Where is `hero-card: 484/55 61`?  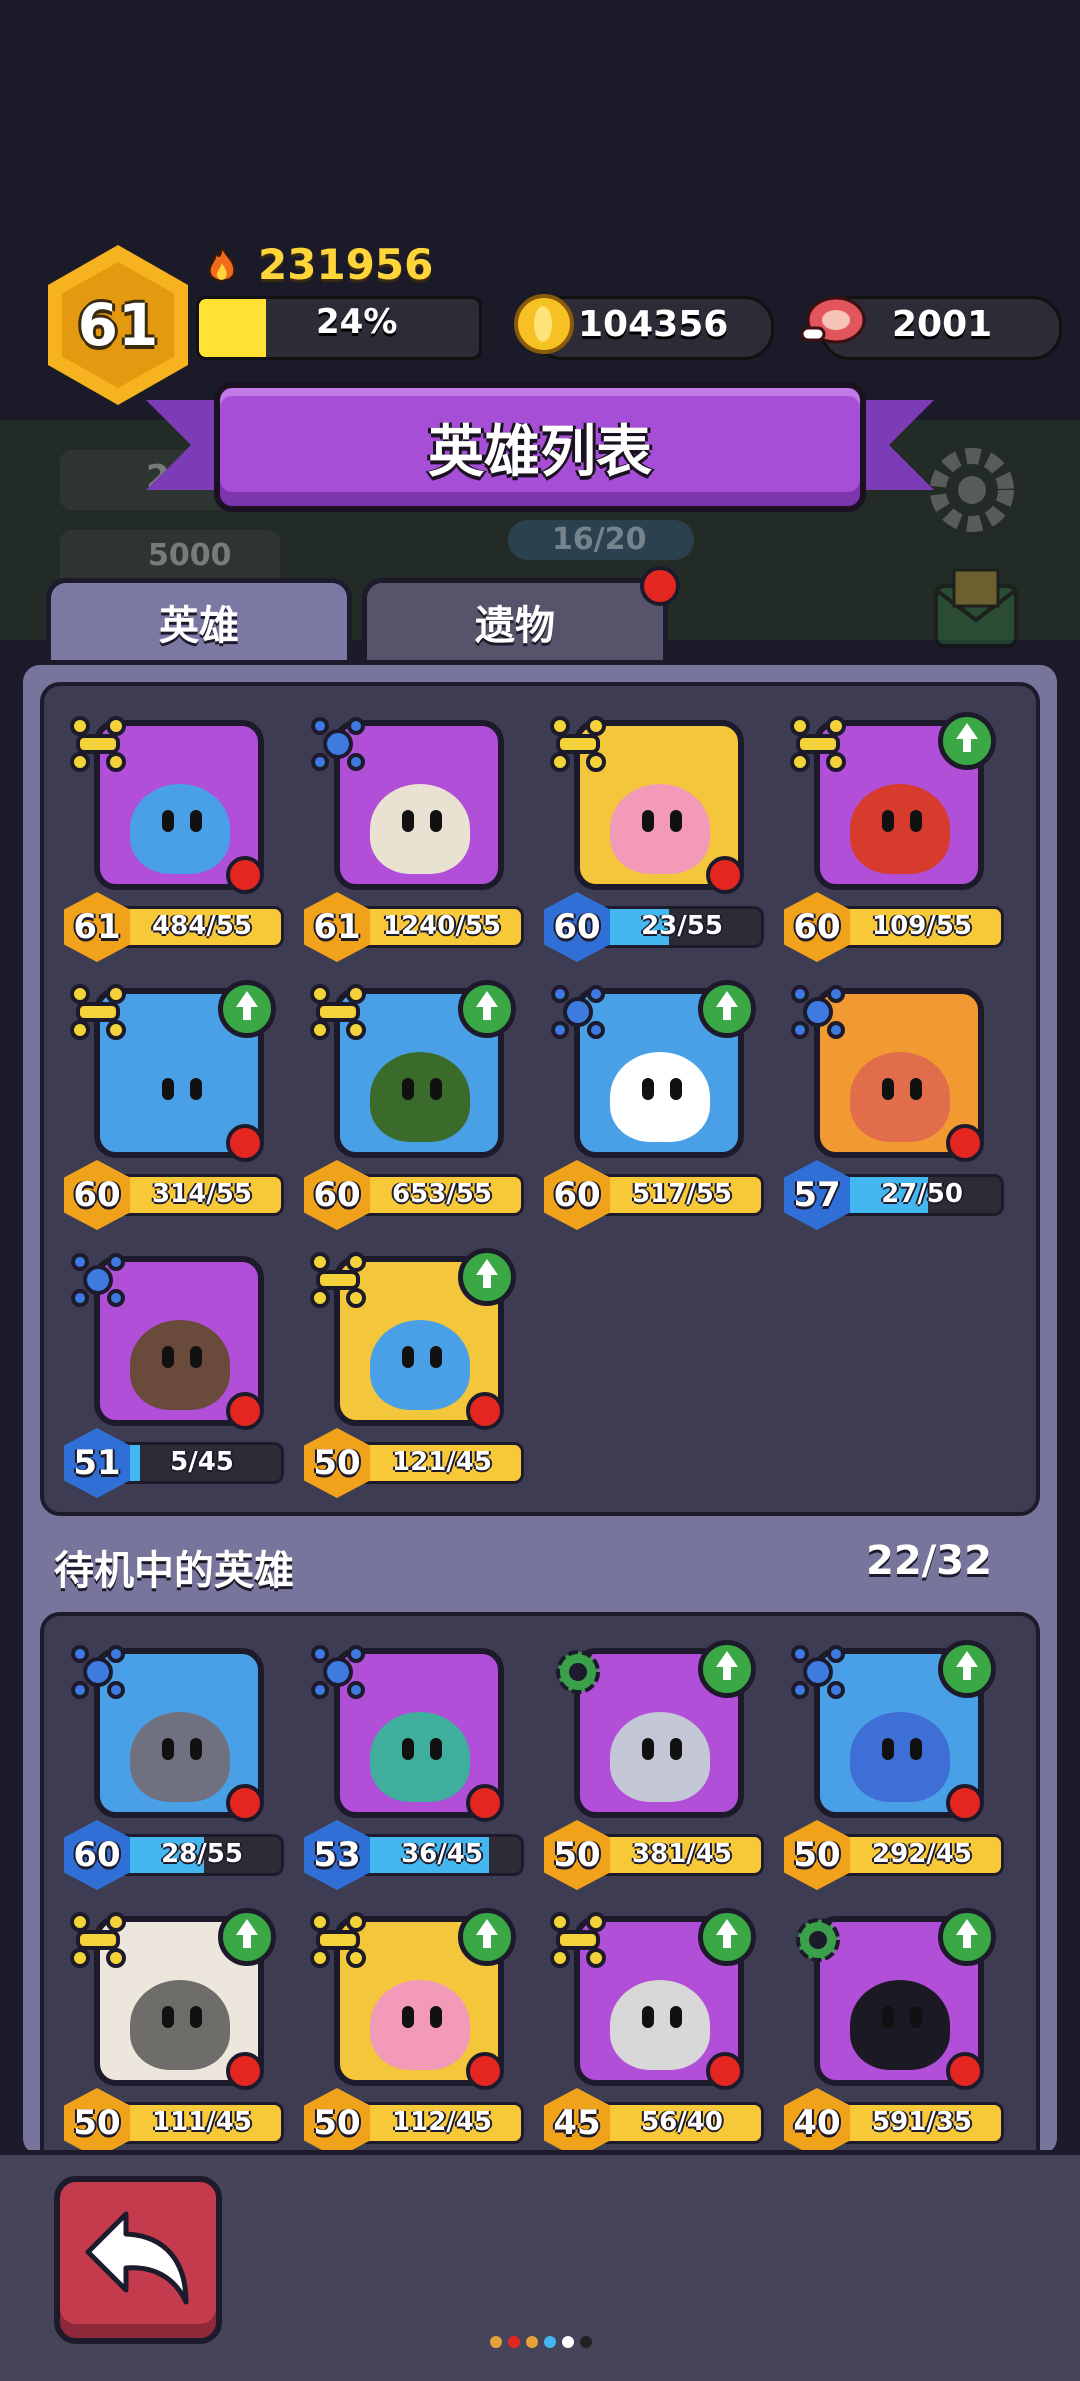 hero-card: 484/55 61 is located at coordinates (174, 839).